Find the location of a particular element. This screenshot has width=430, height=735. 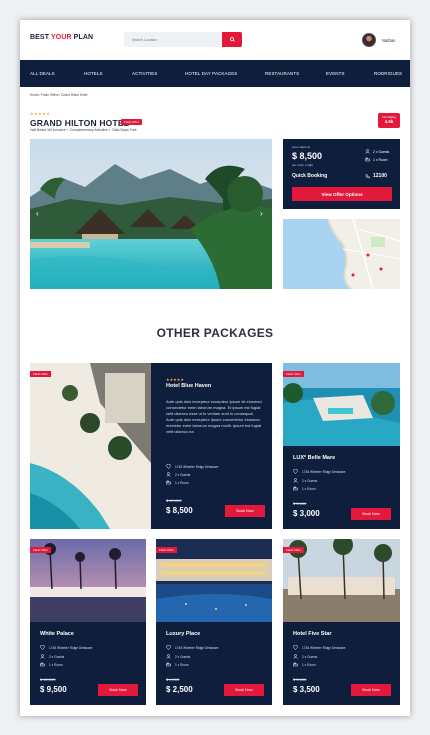

rating-value: 4.5k is located at coordinates (389, 121).